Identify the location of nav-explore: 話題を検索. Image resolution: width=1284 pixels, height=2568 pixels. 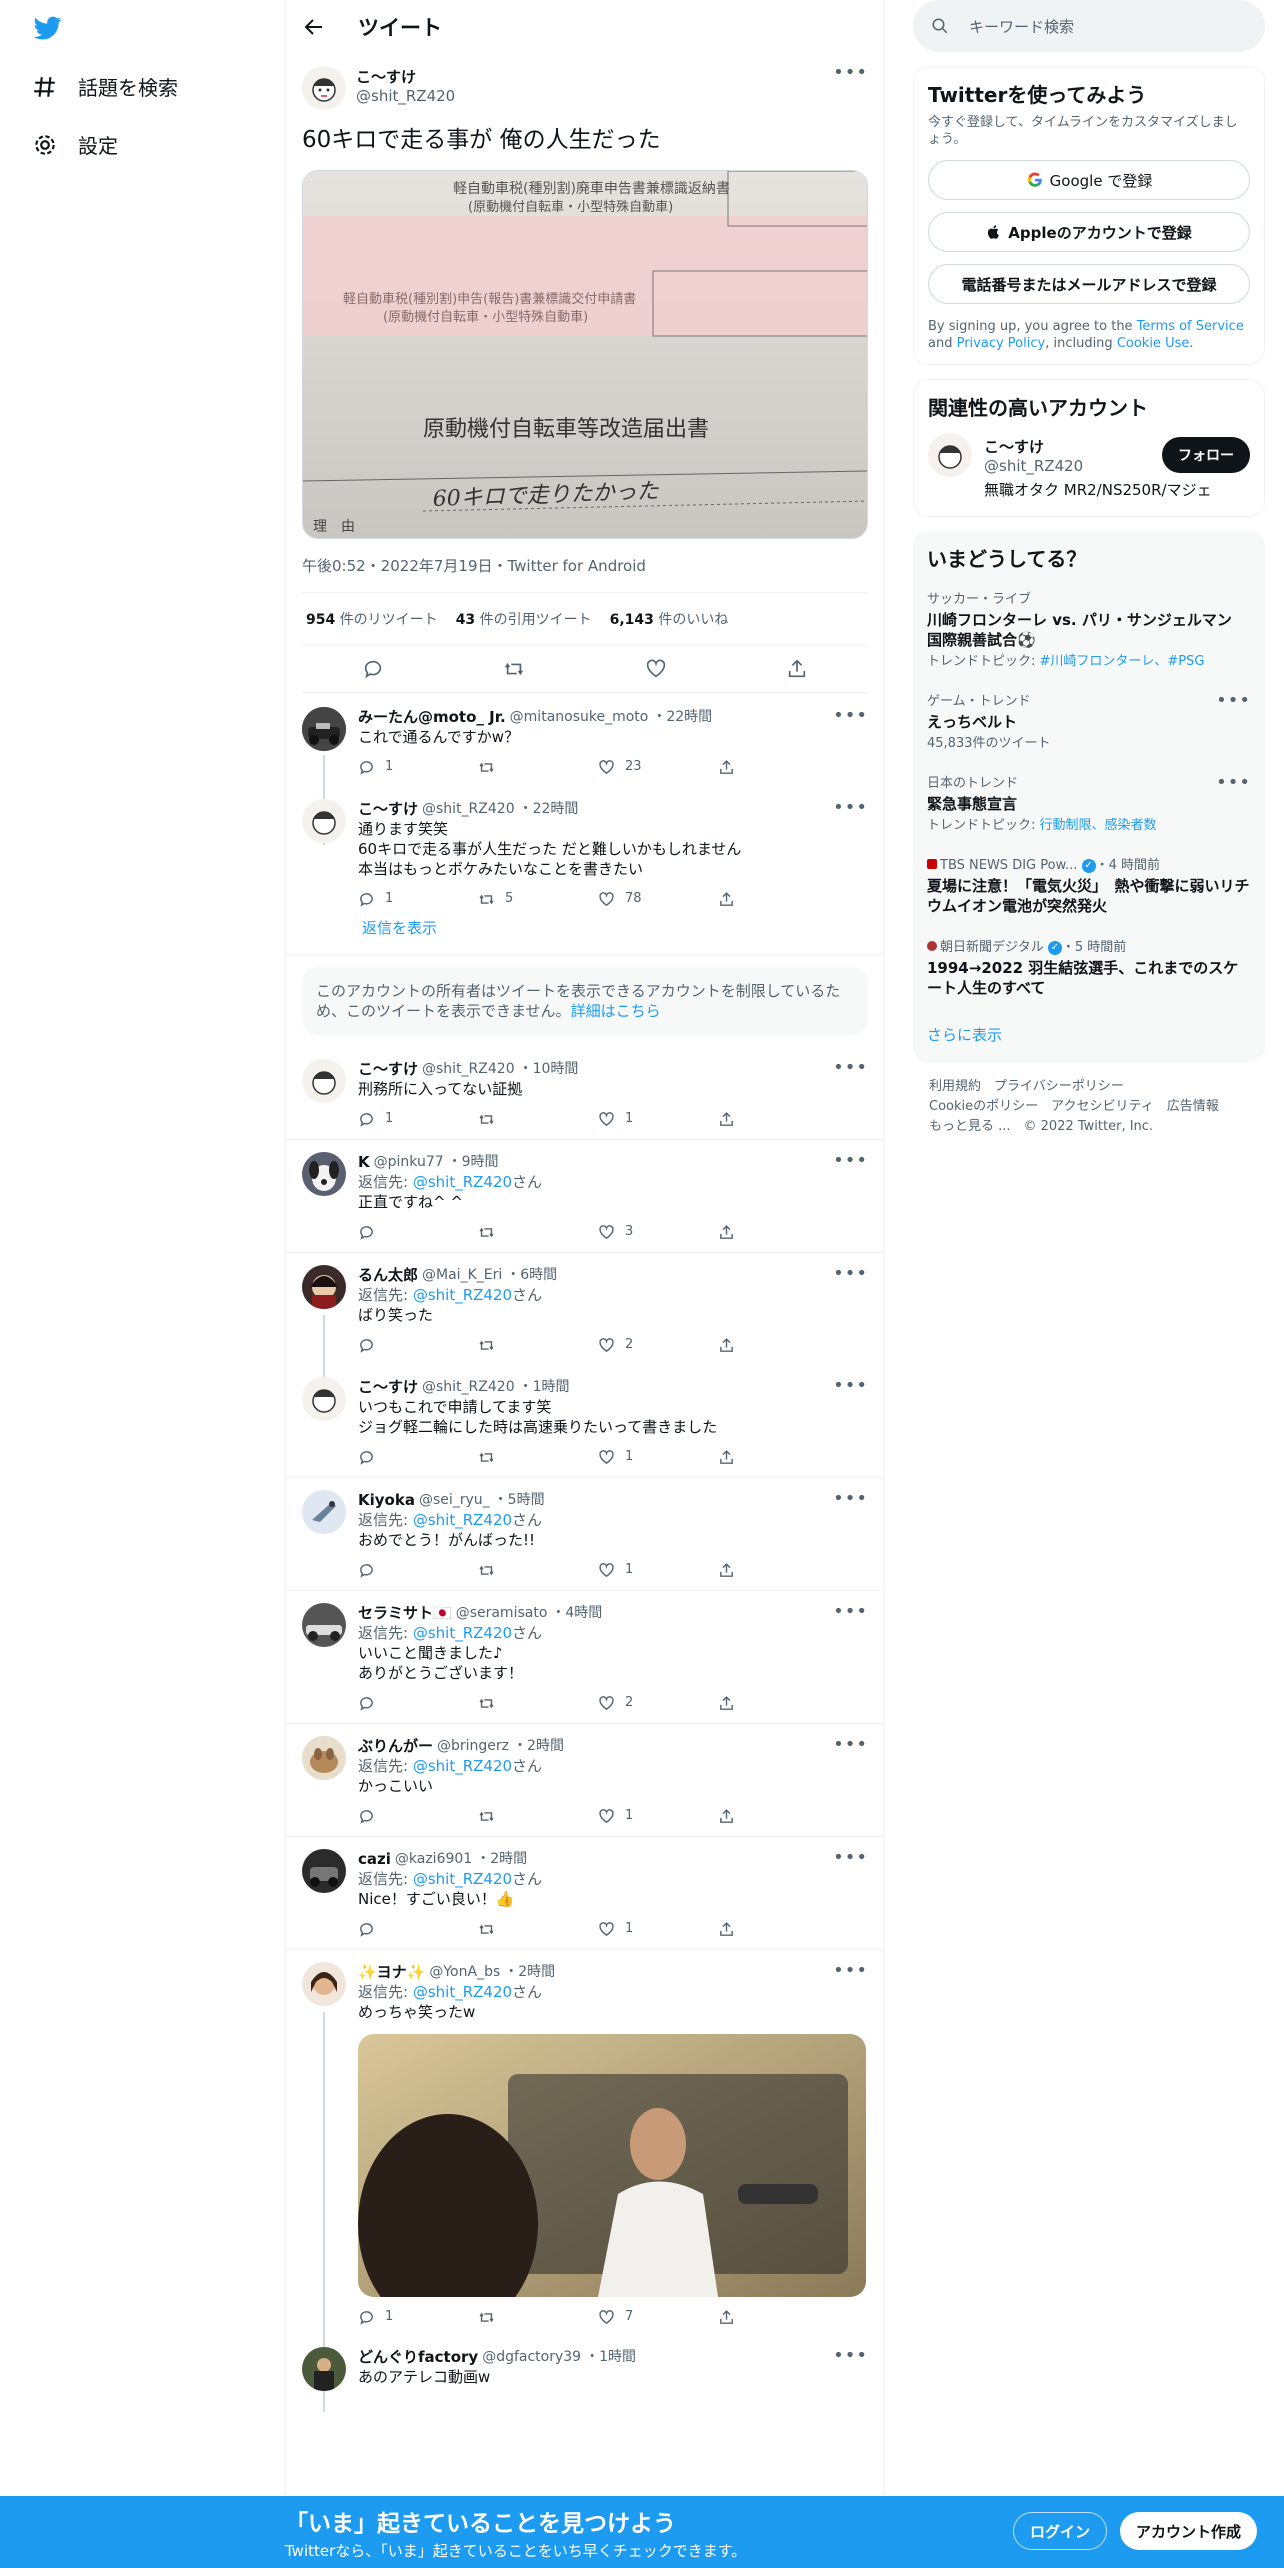
(105, 86).